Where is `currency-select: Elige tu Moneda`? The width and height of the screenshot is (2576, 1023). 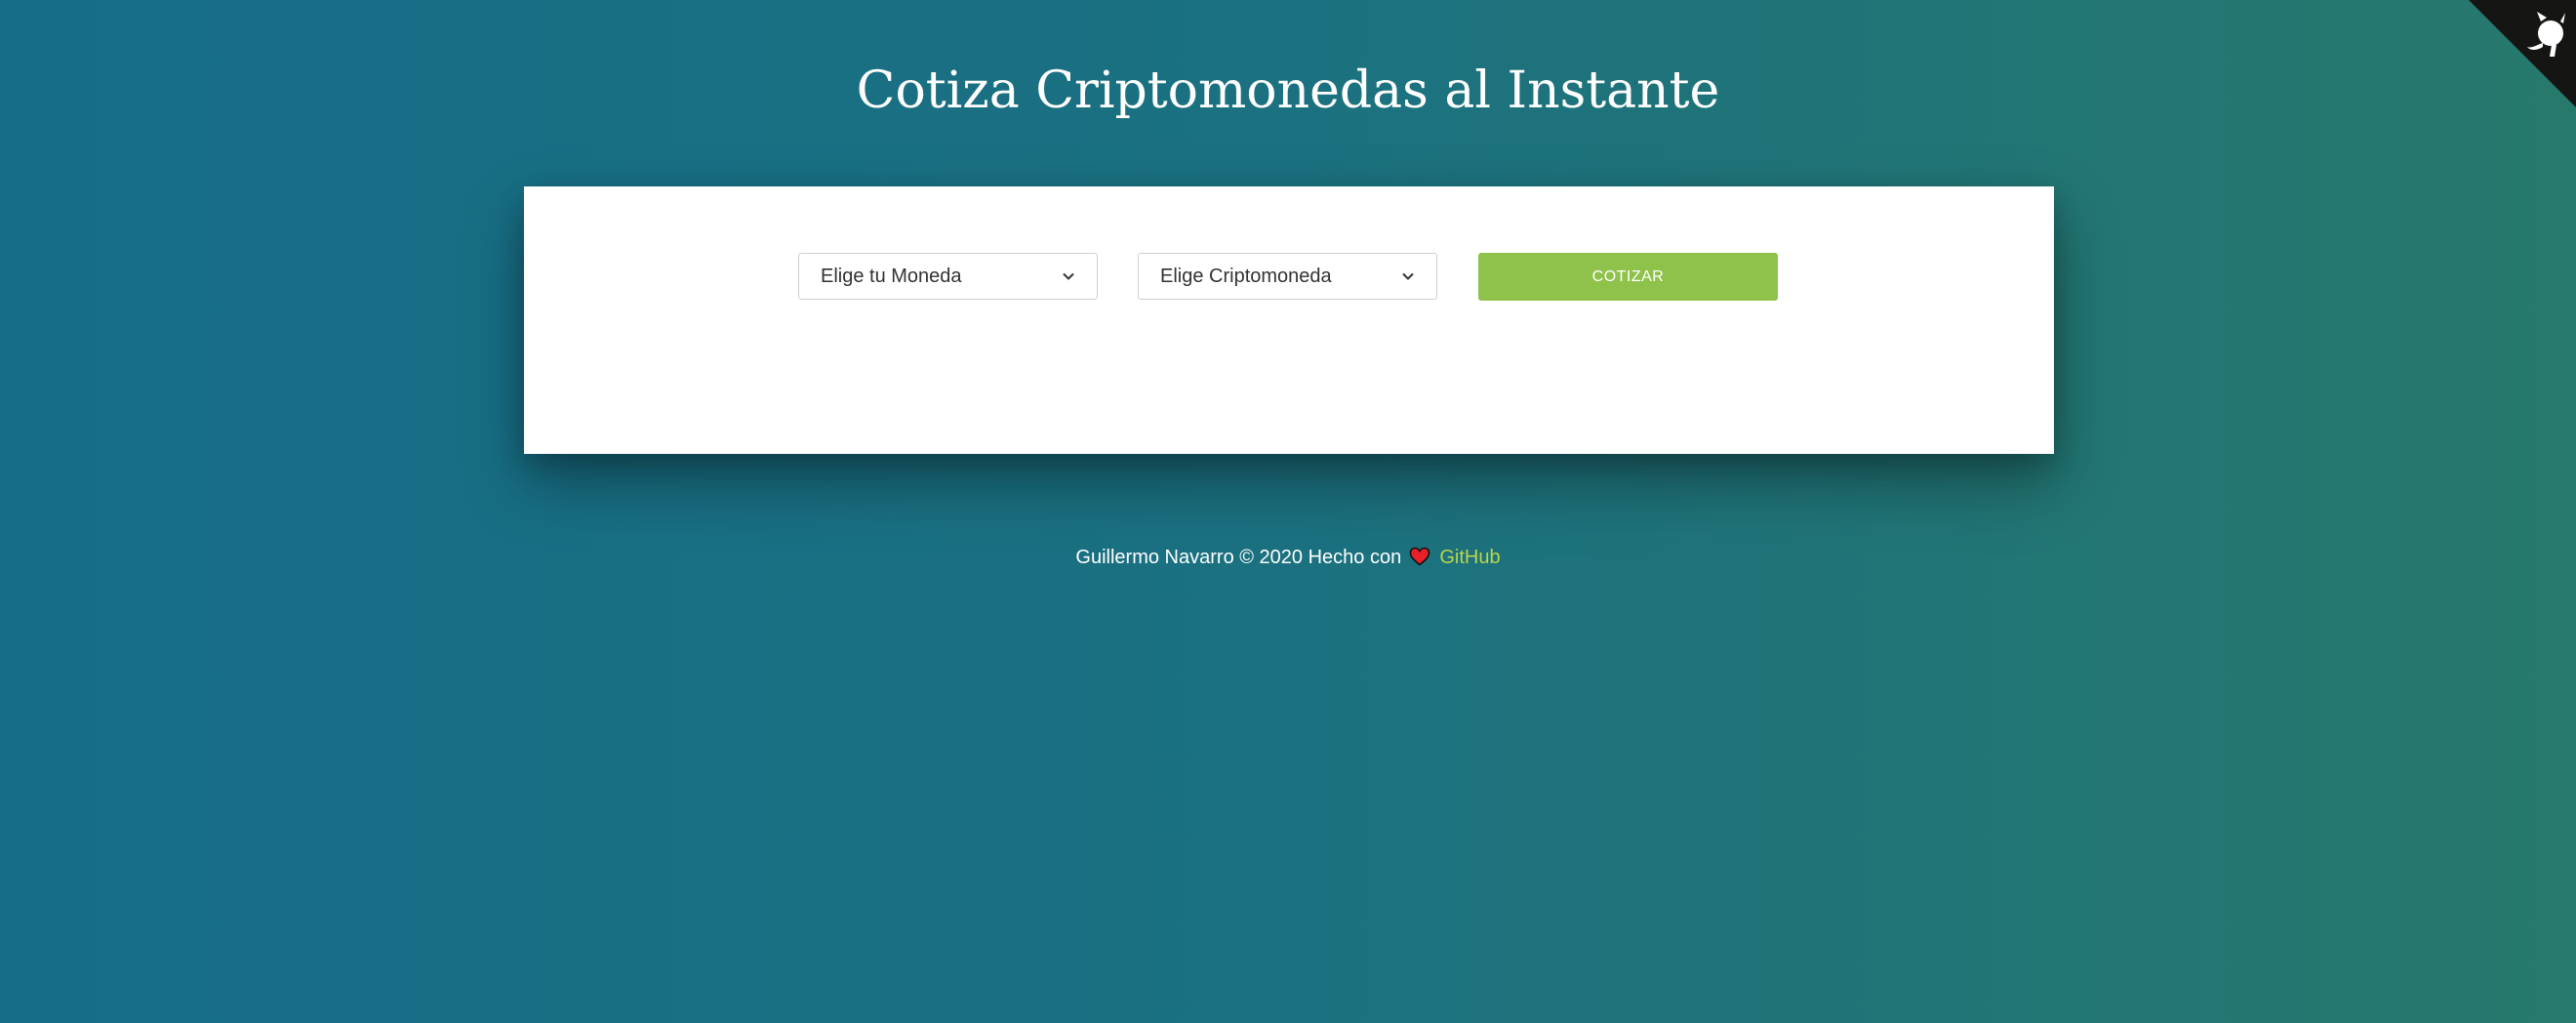 currency-select: Elige tu Moneda is located at coordinates (948, 276).